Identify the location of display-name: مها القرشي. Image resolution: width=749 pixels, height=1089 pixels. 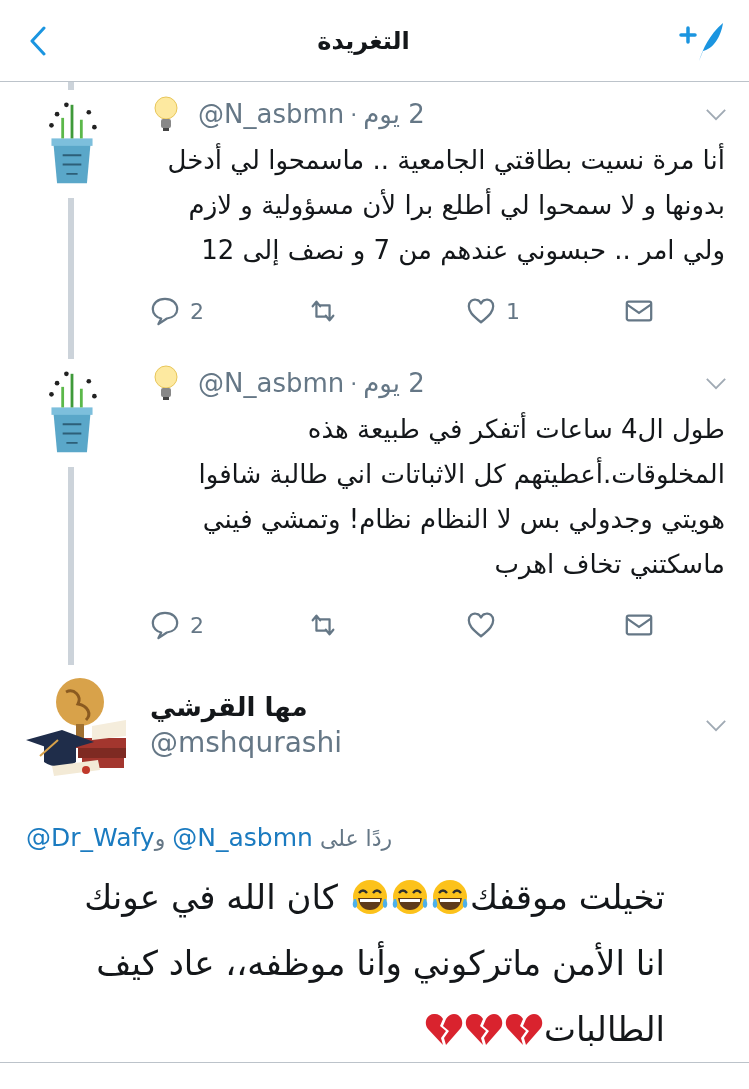
(427, 706).